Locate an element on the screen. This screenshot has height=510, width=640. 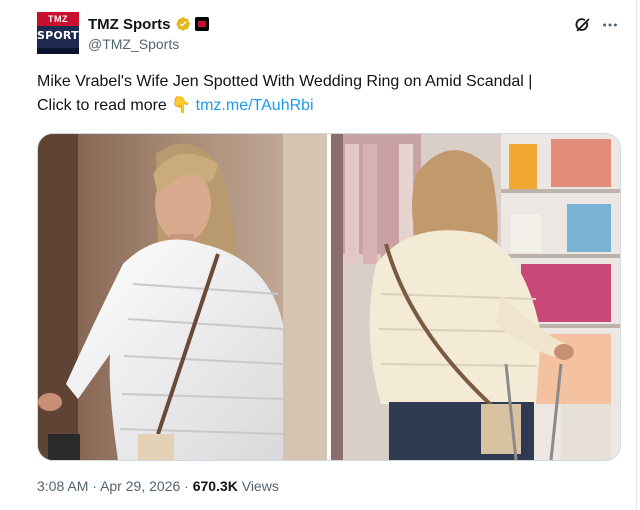
author-display-name: TMZ Sports is located at coordinates (129, 24).